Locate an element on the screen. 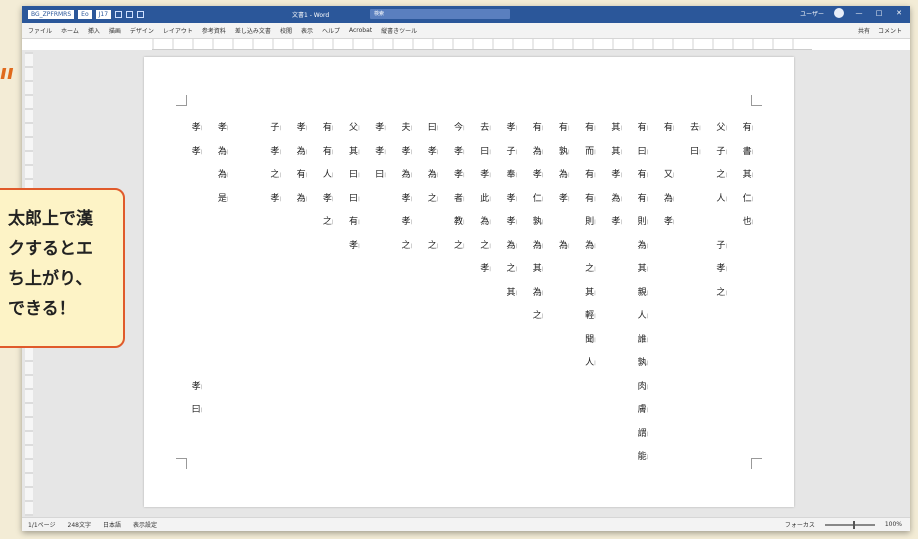 The image size is (918, 539). quick-access-item-1: BG_ZPFRMRS is located at coordinates (51, 14).